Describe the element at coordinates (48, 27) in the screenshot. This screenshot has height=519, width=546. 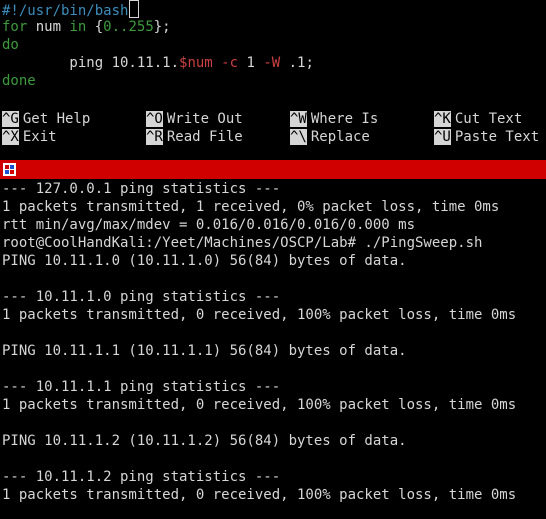
I see `code-token: num` at that location.